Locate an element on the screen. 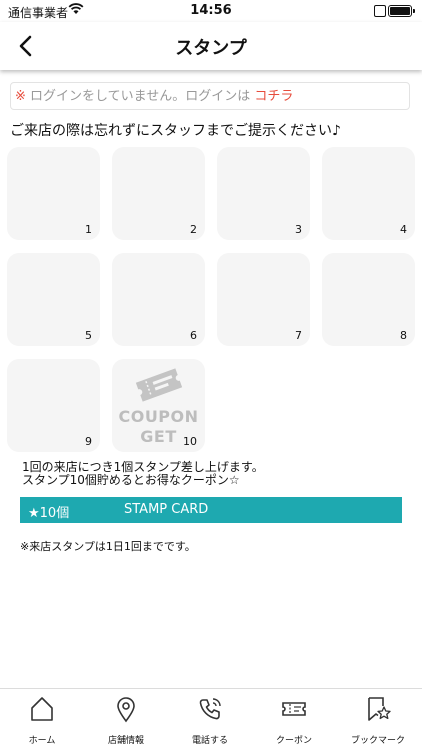 The width and height of the screenshot is (422, 751). tab-call: 電話する is located at coordinates (210, 720).